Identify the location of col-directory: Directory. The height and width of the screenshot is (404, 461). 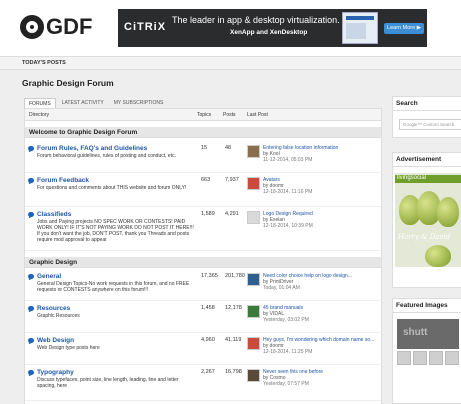
(39, 115).